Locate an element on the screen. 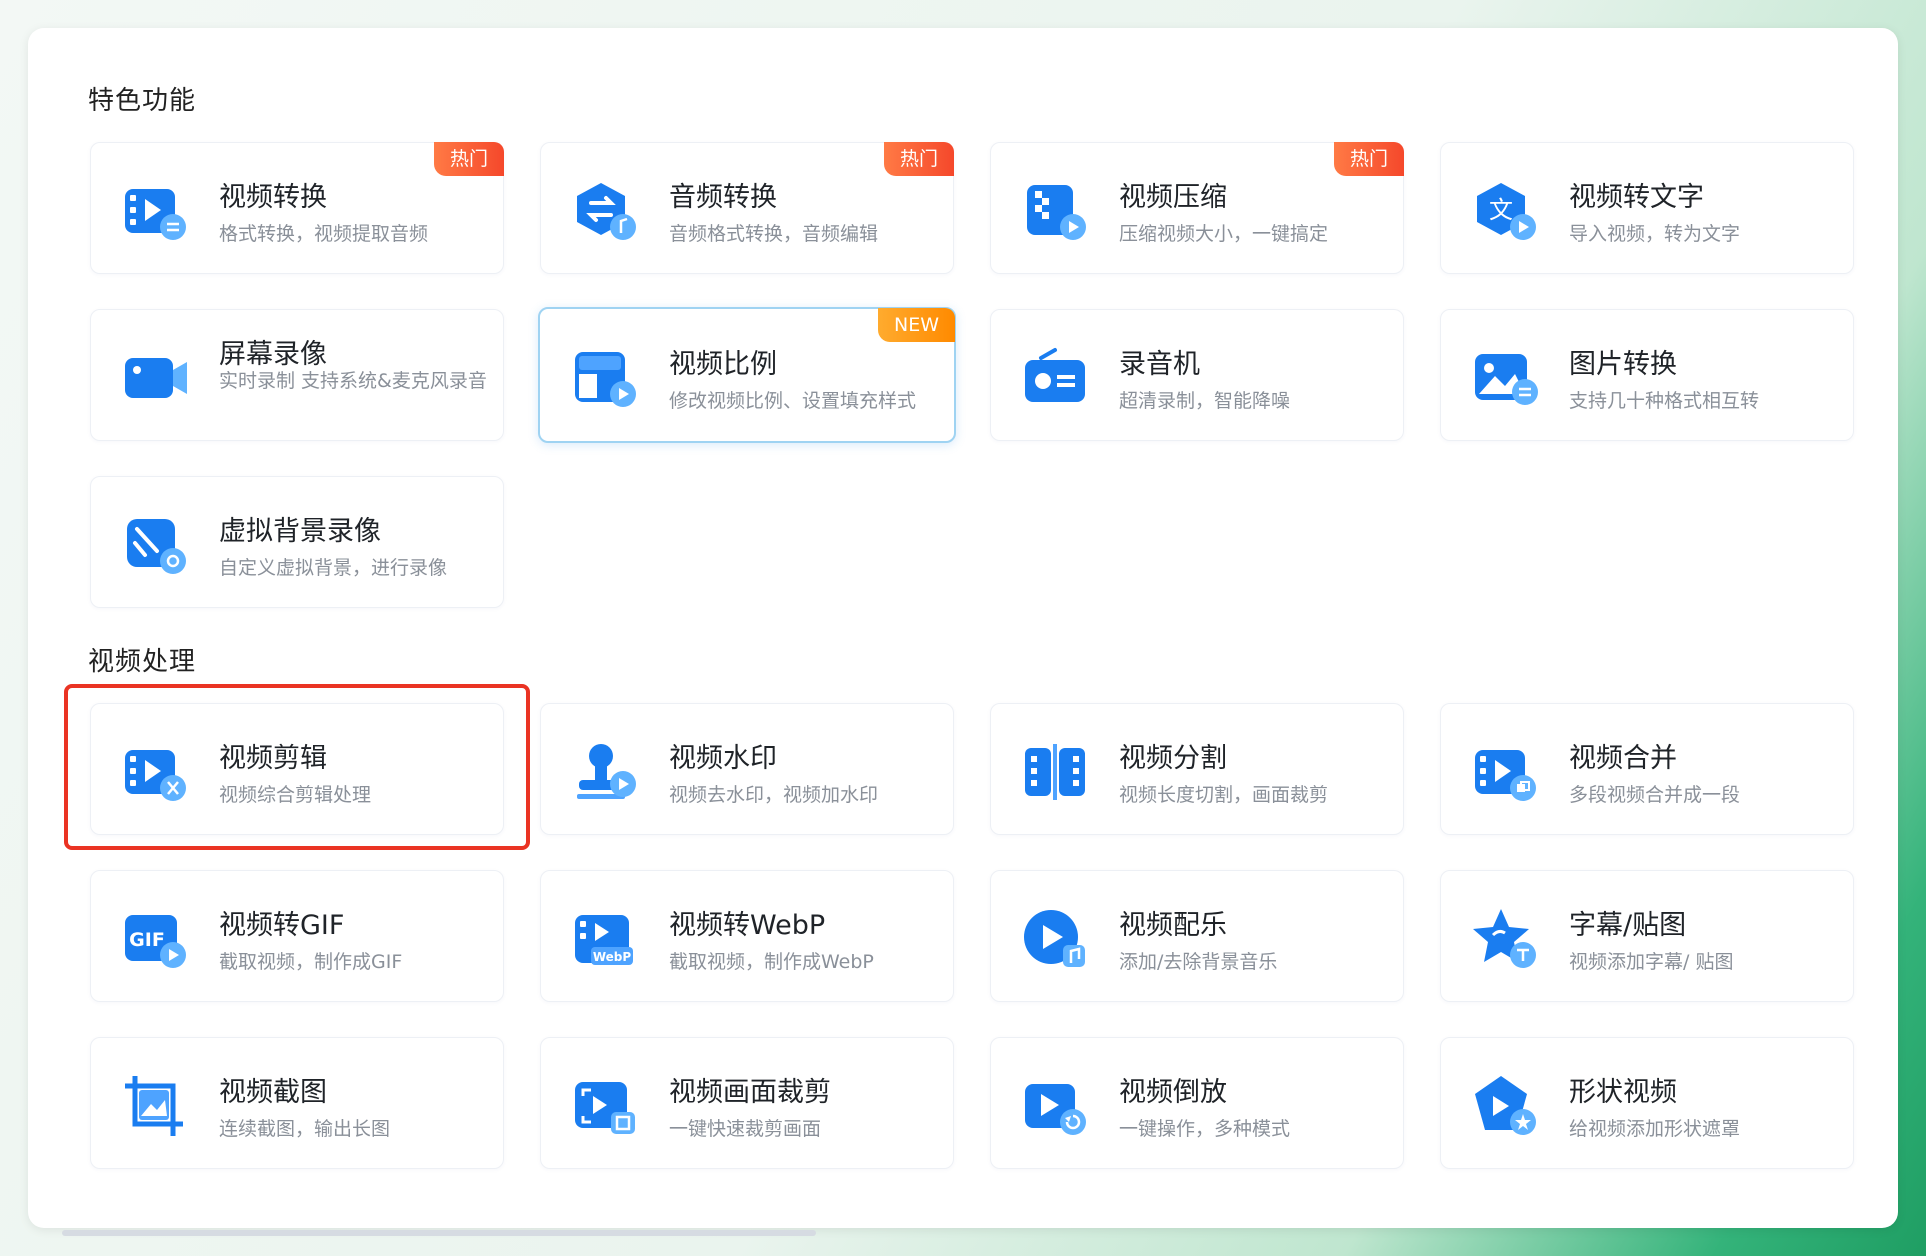 The width and height of the screenshot is (1926, 1256). card-video-to-text: 文 视频转文字 导入视频，转为文字 is located at coordinates (1647, 208).